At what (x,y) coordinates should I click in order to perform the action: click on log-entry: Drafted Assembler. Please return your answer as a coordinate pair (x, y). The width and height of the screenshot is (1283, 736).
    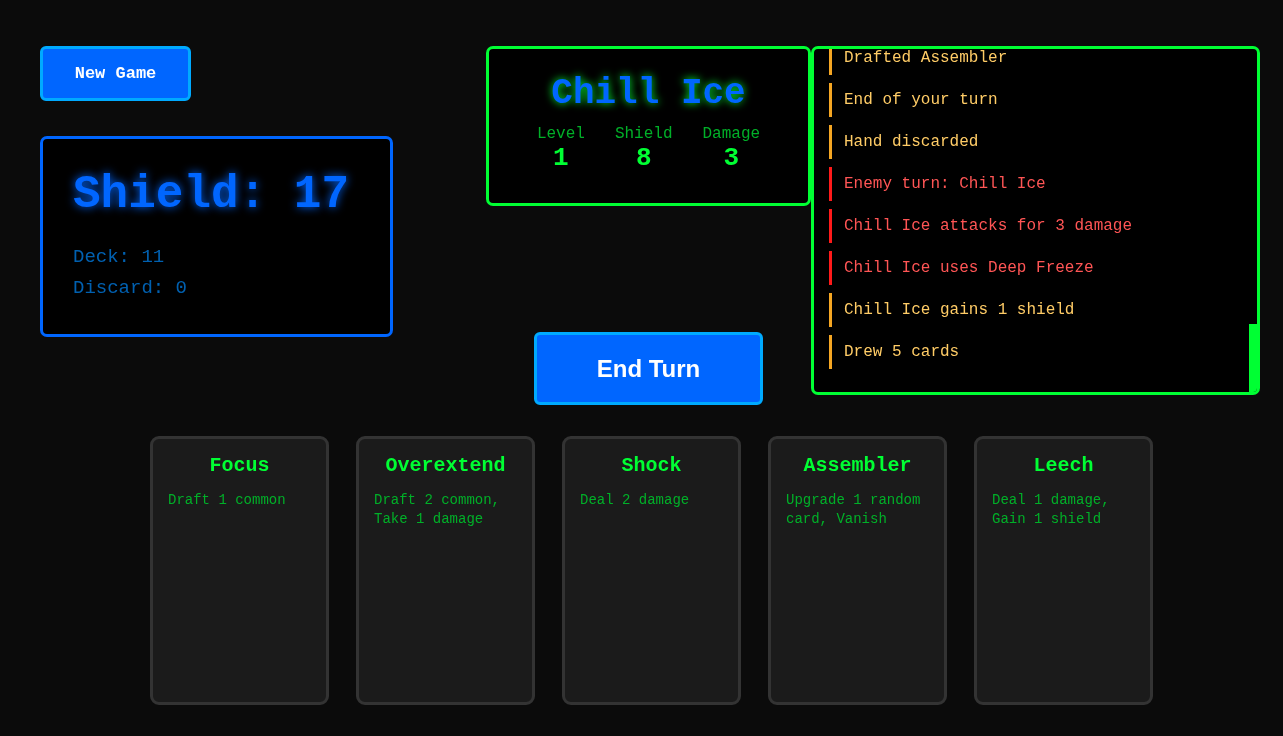
    Looking at the image, I should click on (1043, 62).